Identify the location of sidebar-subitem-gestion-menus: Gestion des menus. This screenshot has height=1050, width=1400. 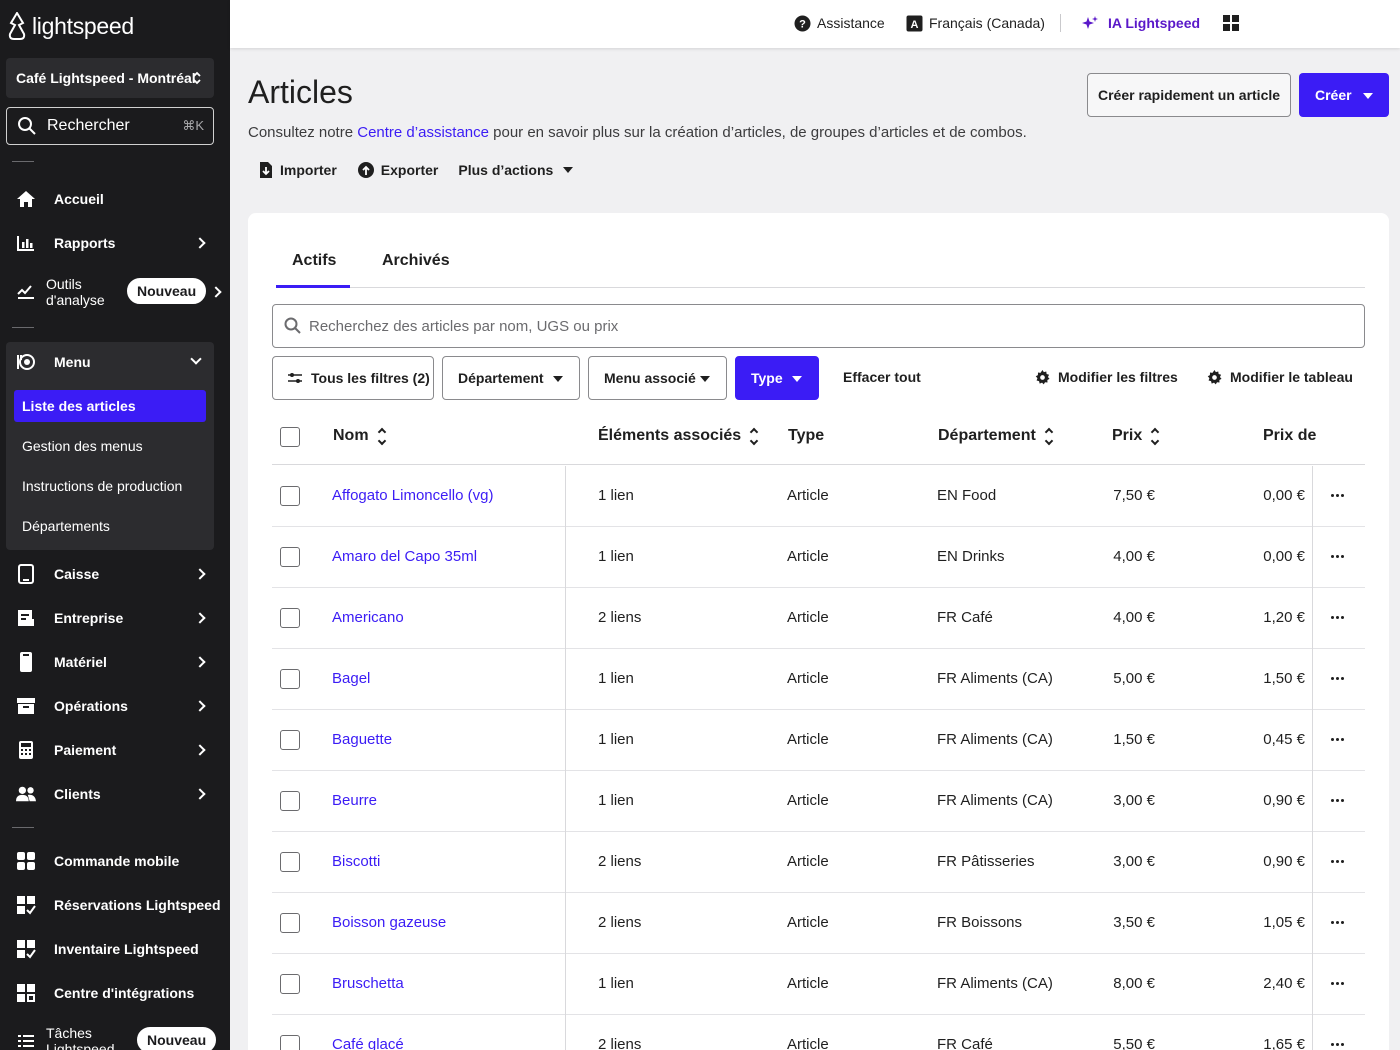
(110, 446).